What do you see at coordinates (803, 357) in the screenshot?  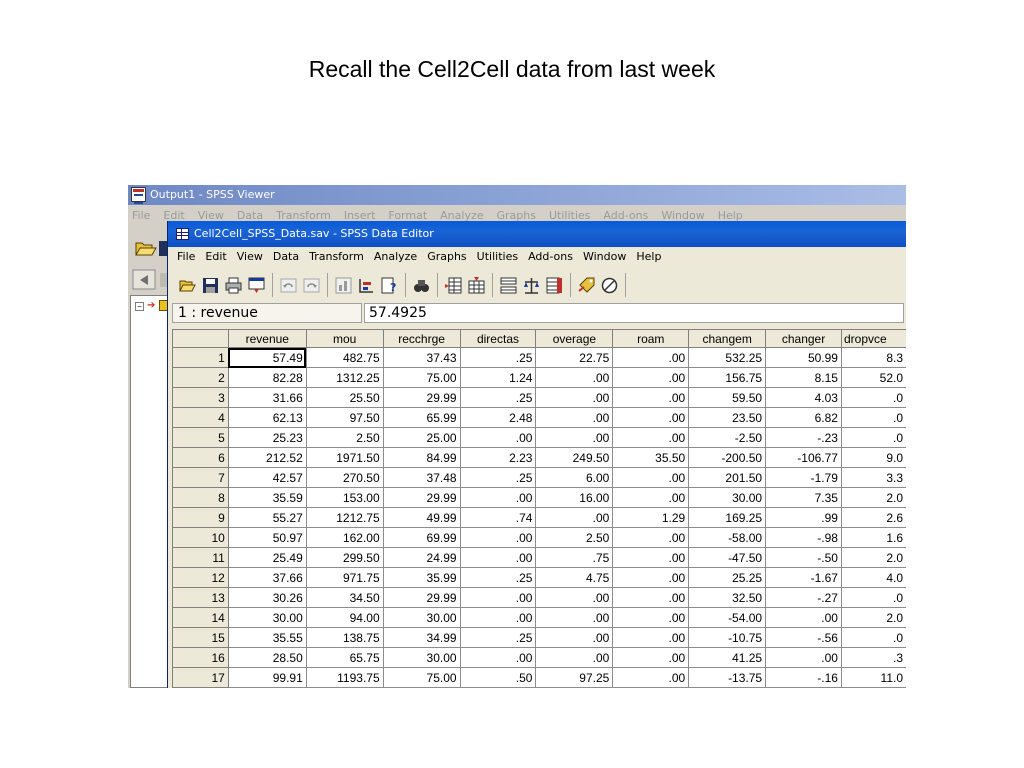 I see `data-cell: 50.99` at bounding box center [803, 357].